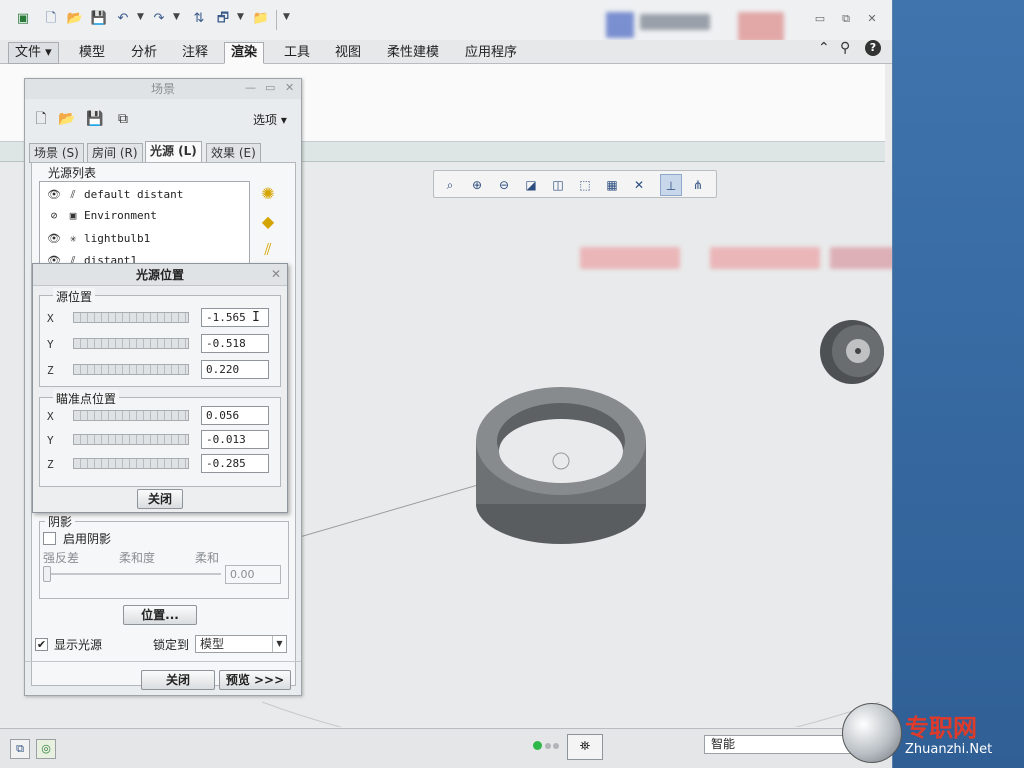 The height and width of the screenshot is (768, 1024). I want to click on aim-y-slider, so click(131, 439).